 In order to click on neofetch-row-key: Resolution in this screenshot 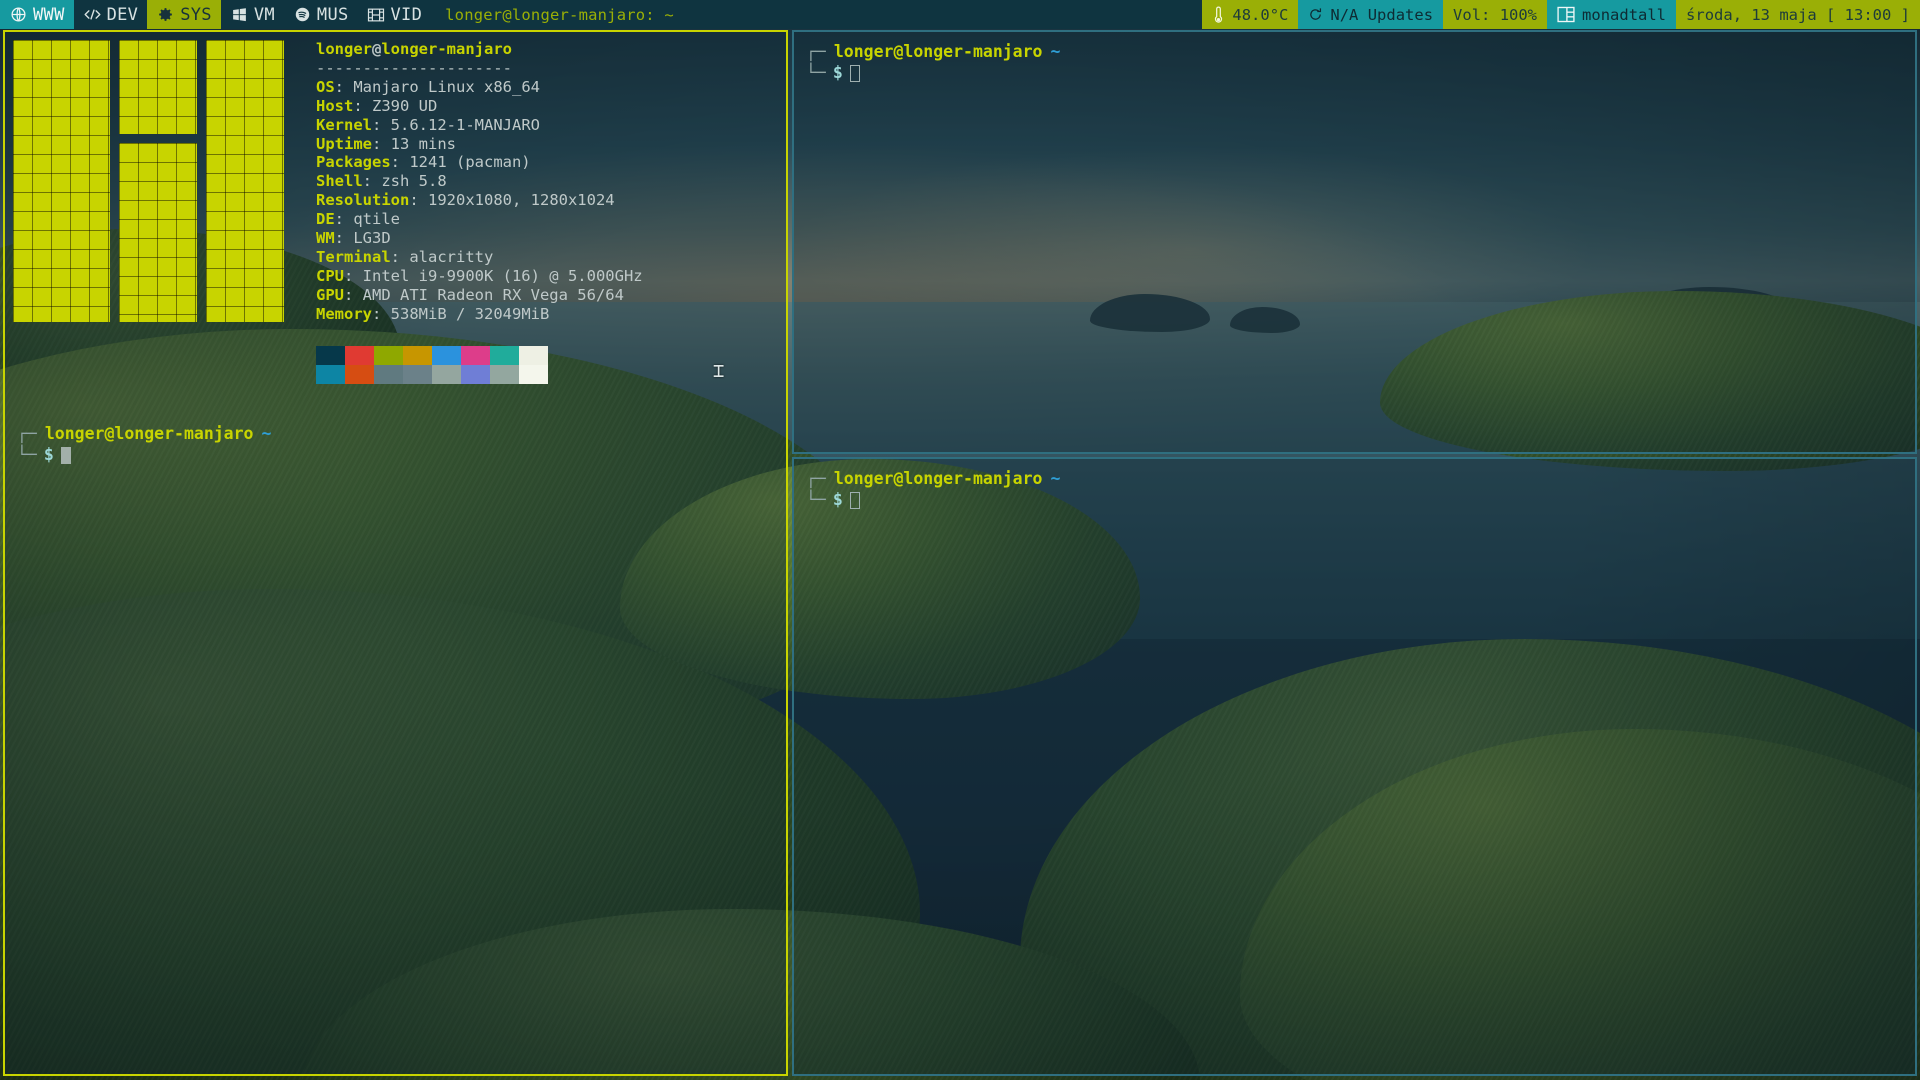, I will do `click(363, 200)`.